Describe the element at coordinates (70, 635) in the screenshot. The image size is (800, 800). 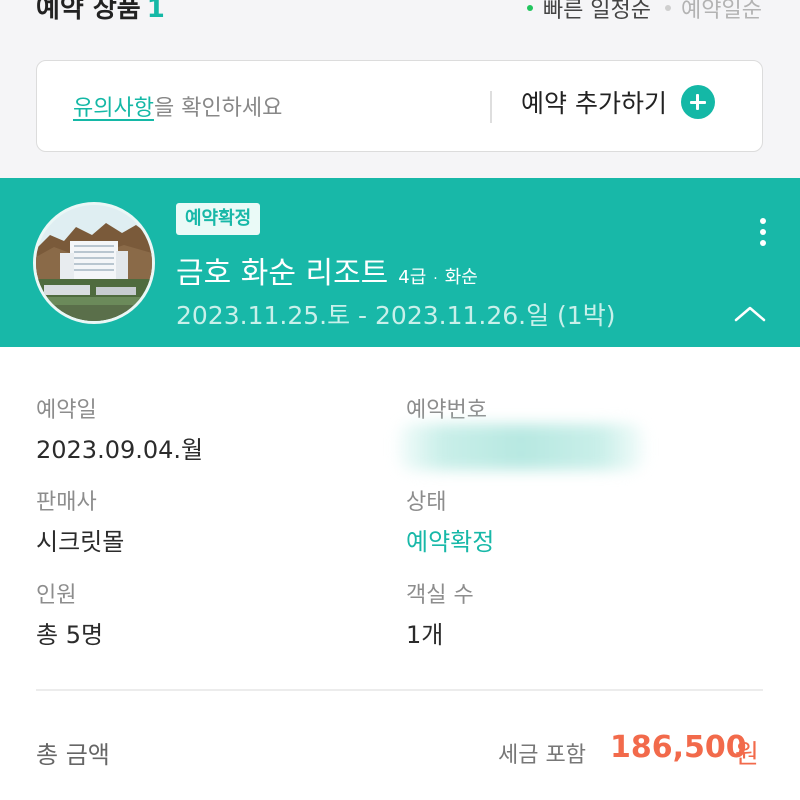
I see `guests-value: 총 5명` at that location.